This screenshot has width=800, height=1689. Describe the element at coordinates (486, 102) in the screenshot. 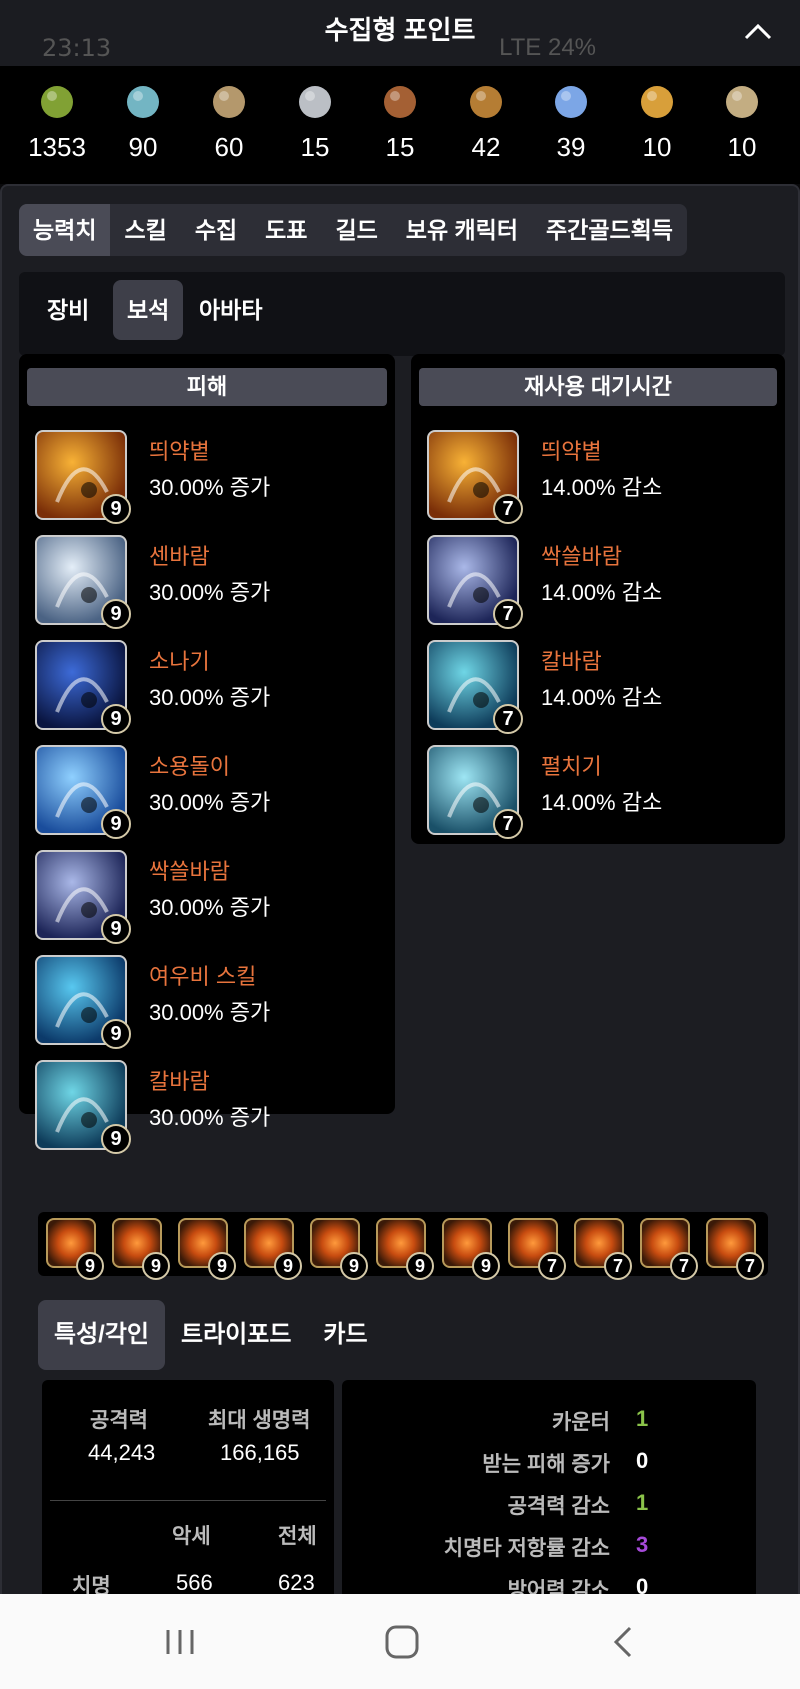

I see `spyglass-icon` at that location.